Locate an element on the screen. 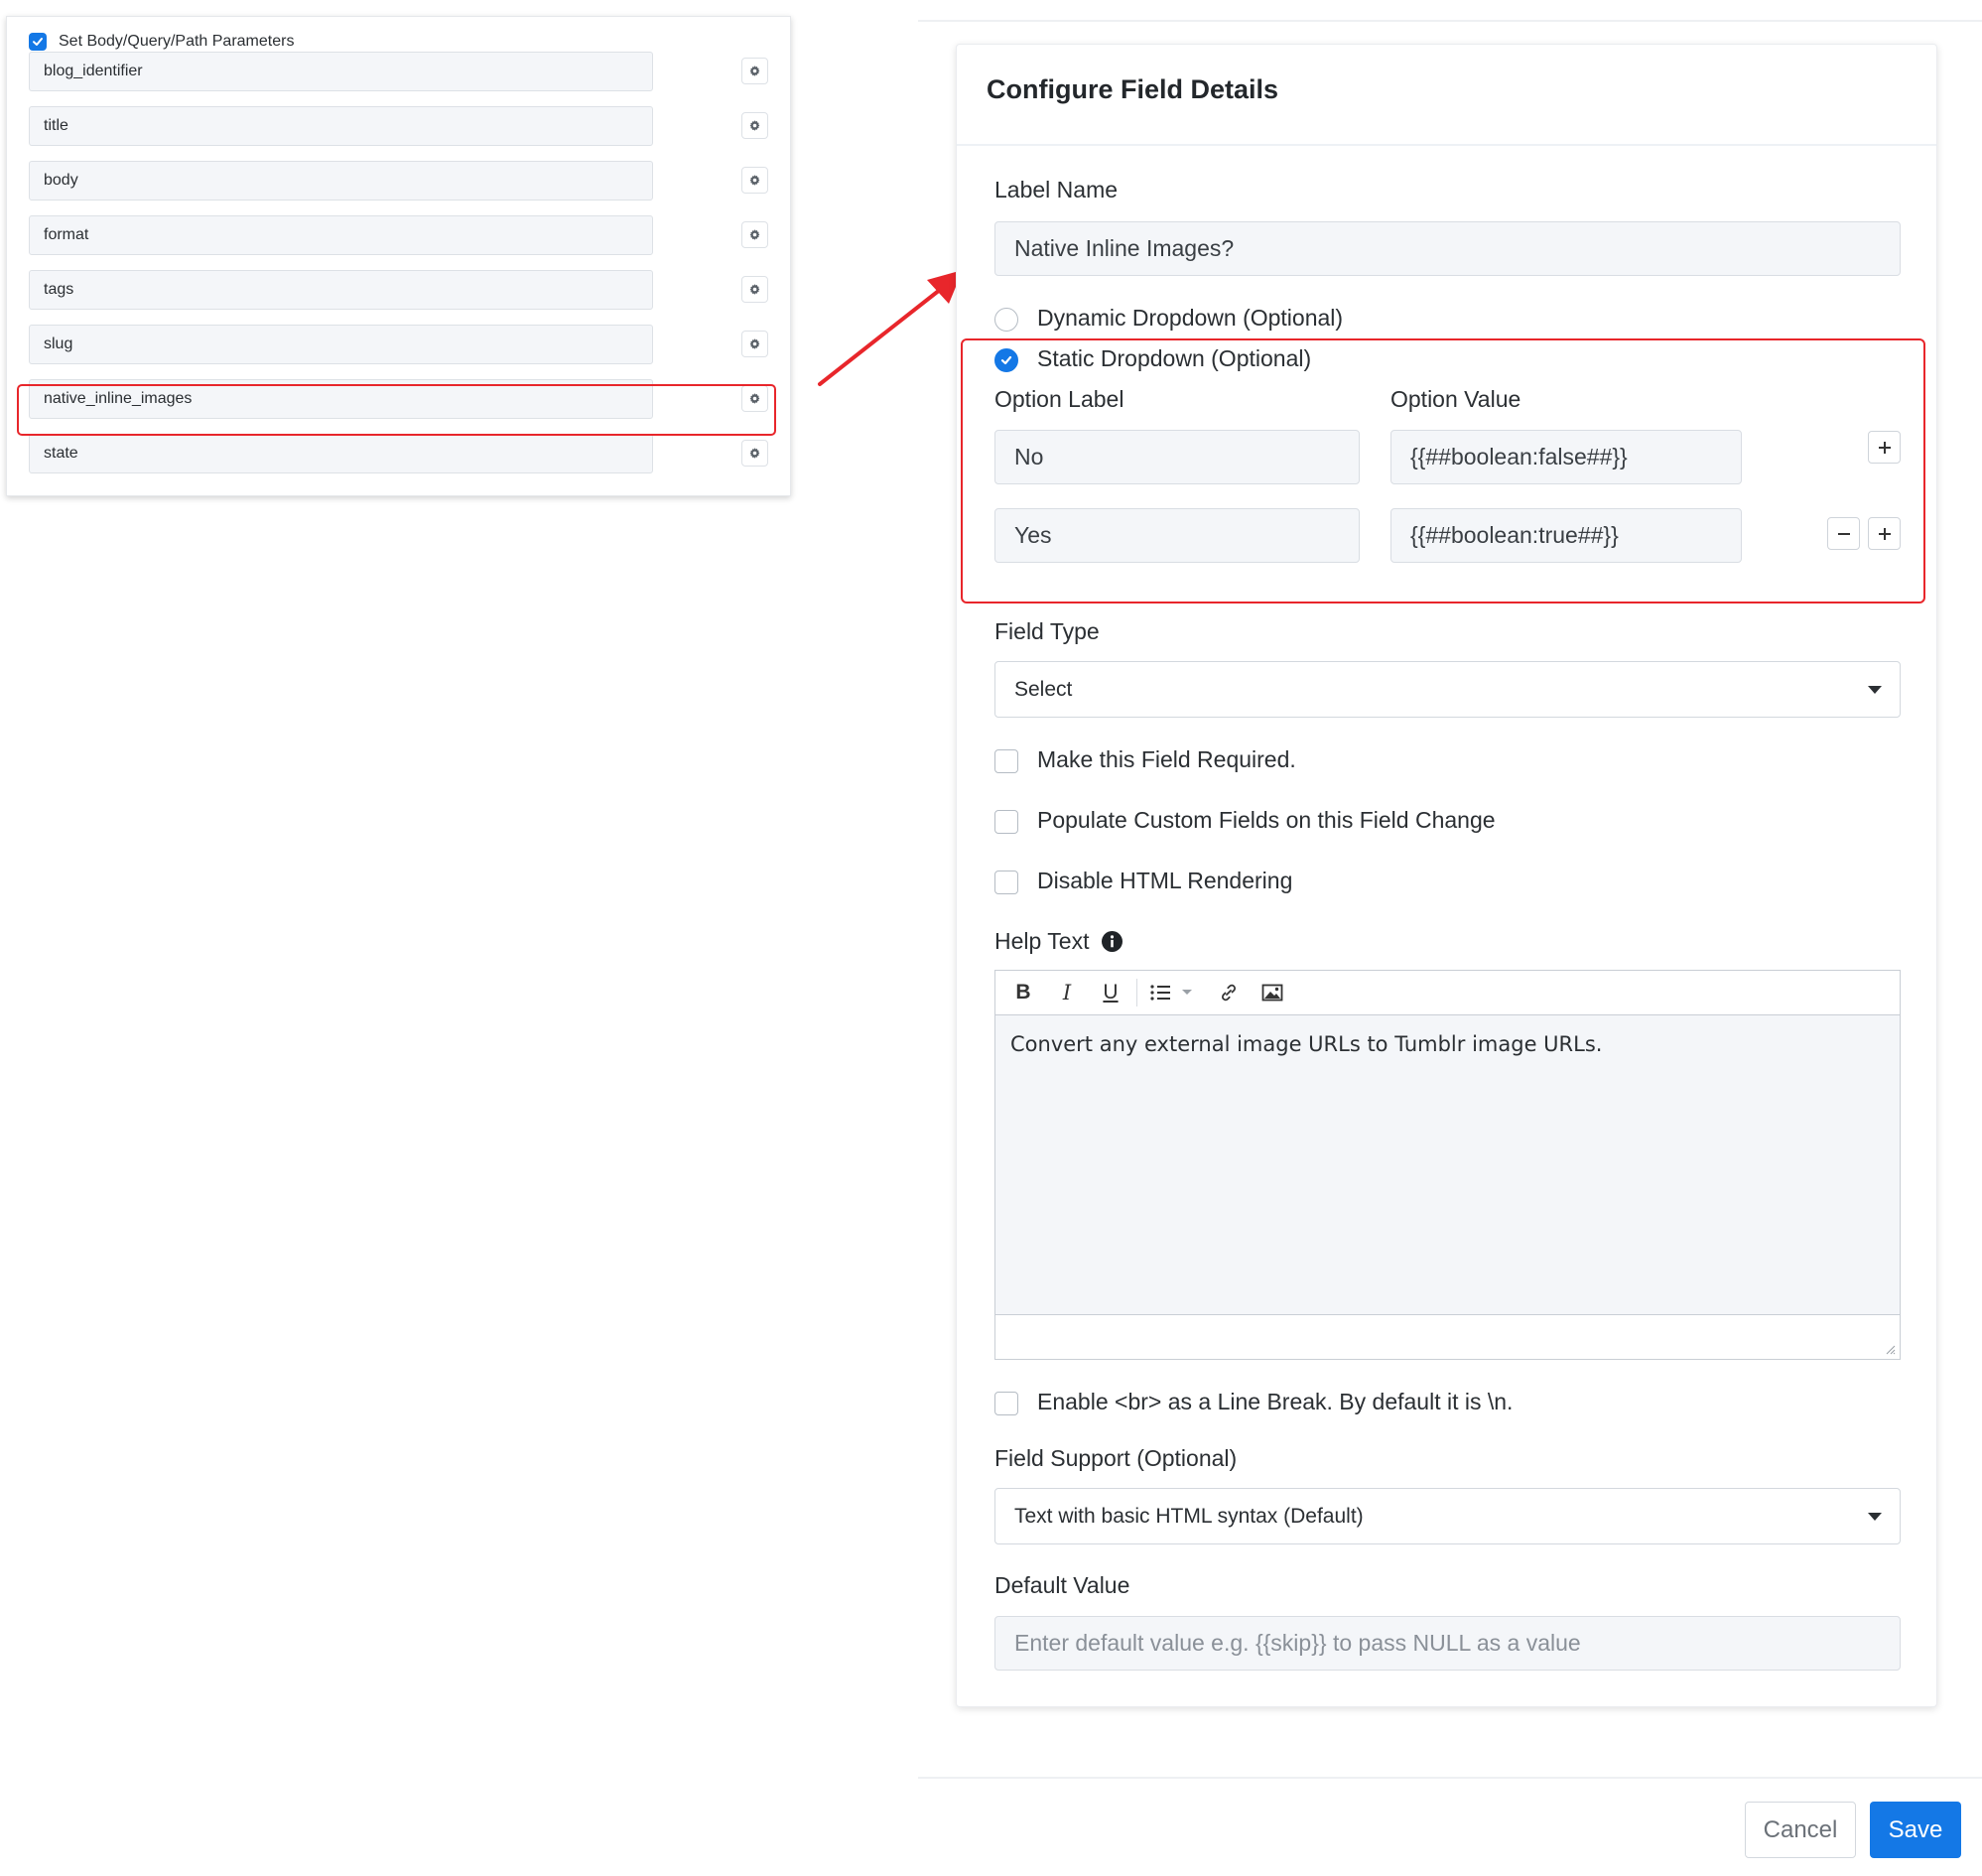 Image resolution: width=1982 pixels, height=1876 pixels. param-field: blog_identifier is located at coordinates (341, 71).